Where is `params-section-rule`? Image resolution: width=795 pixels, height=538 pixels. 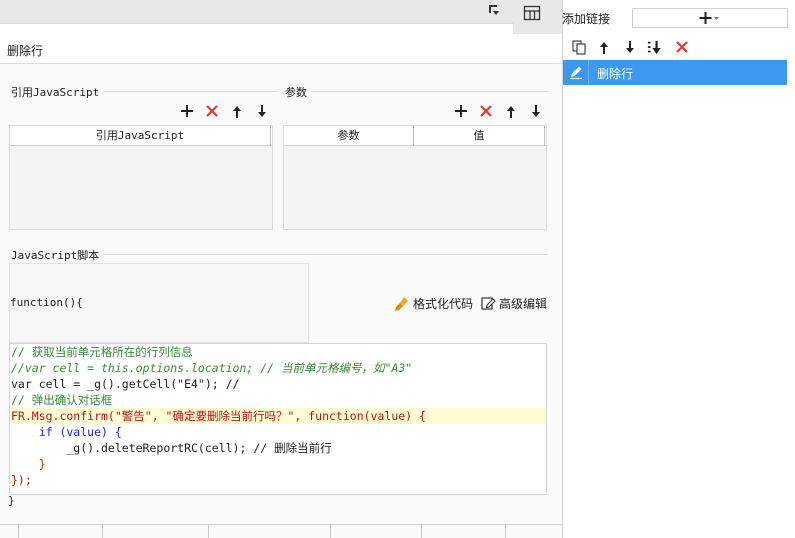 params-section-rule is located at coordinates (416, 91).